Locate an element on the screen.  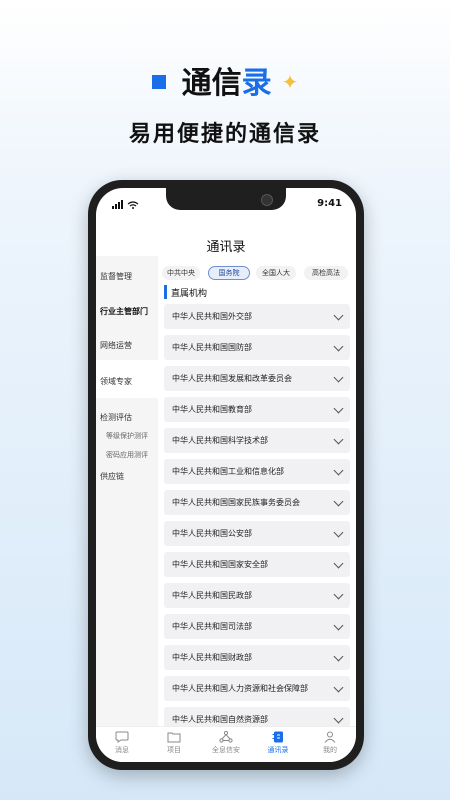
list-item: 中华人民共和国国防部 is located at coordinates (257, 347).